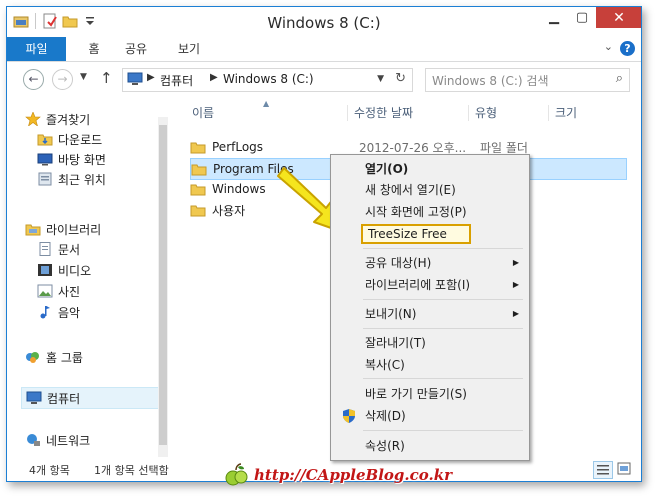  I want to click on menu-item-cut: 잘라내기(T), so click(429, 343).